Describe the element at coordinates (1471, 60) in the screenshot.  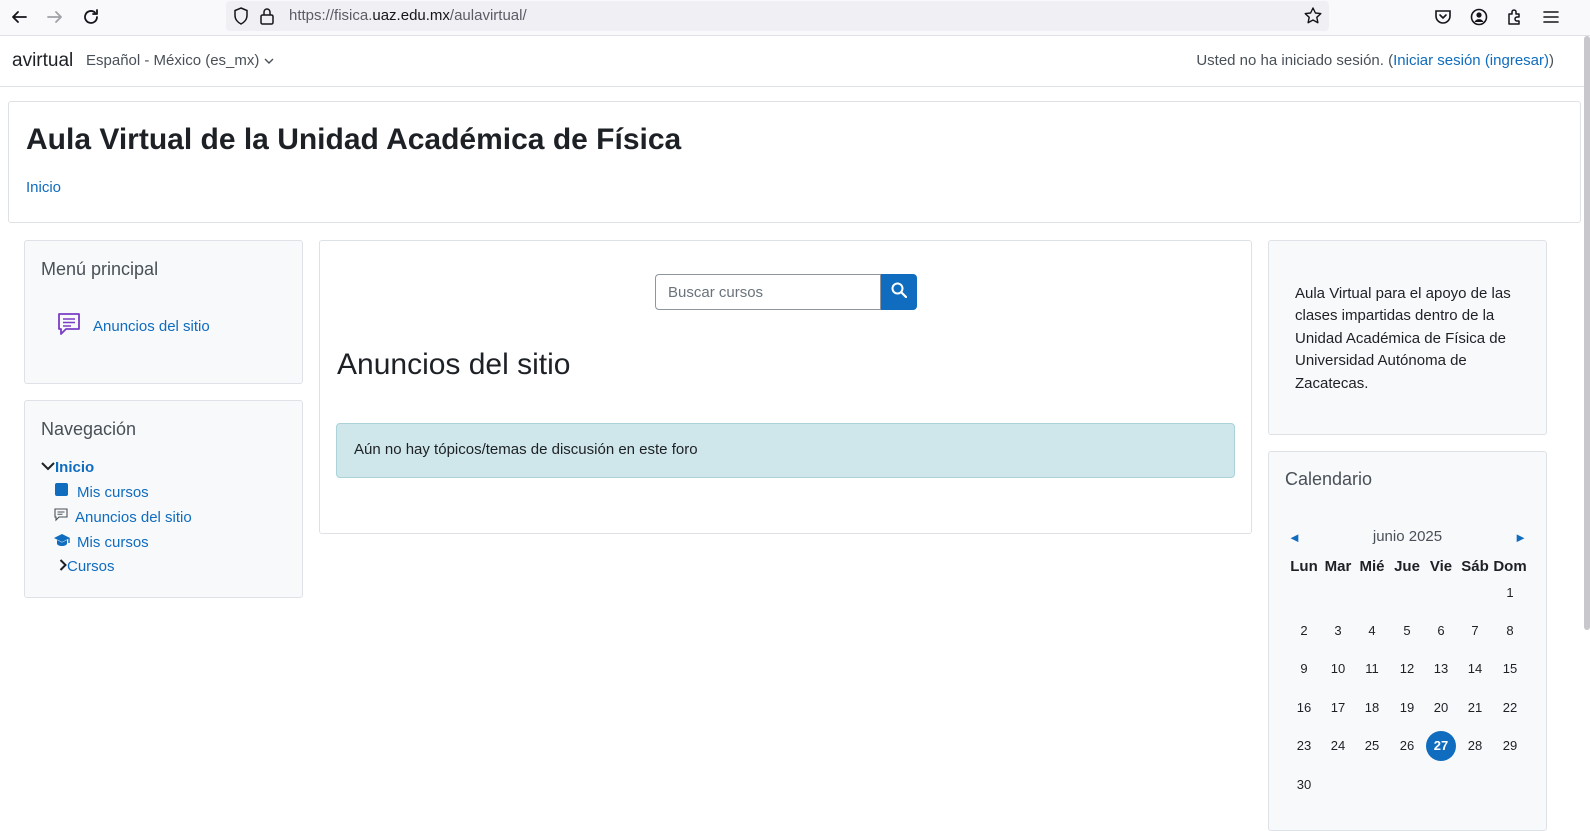
I see `login-link: Iniciar sesión (ingresar)` at that location.